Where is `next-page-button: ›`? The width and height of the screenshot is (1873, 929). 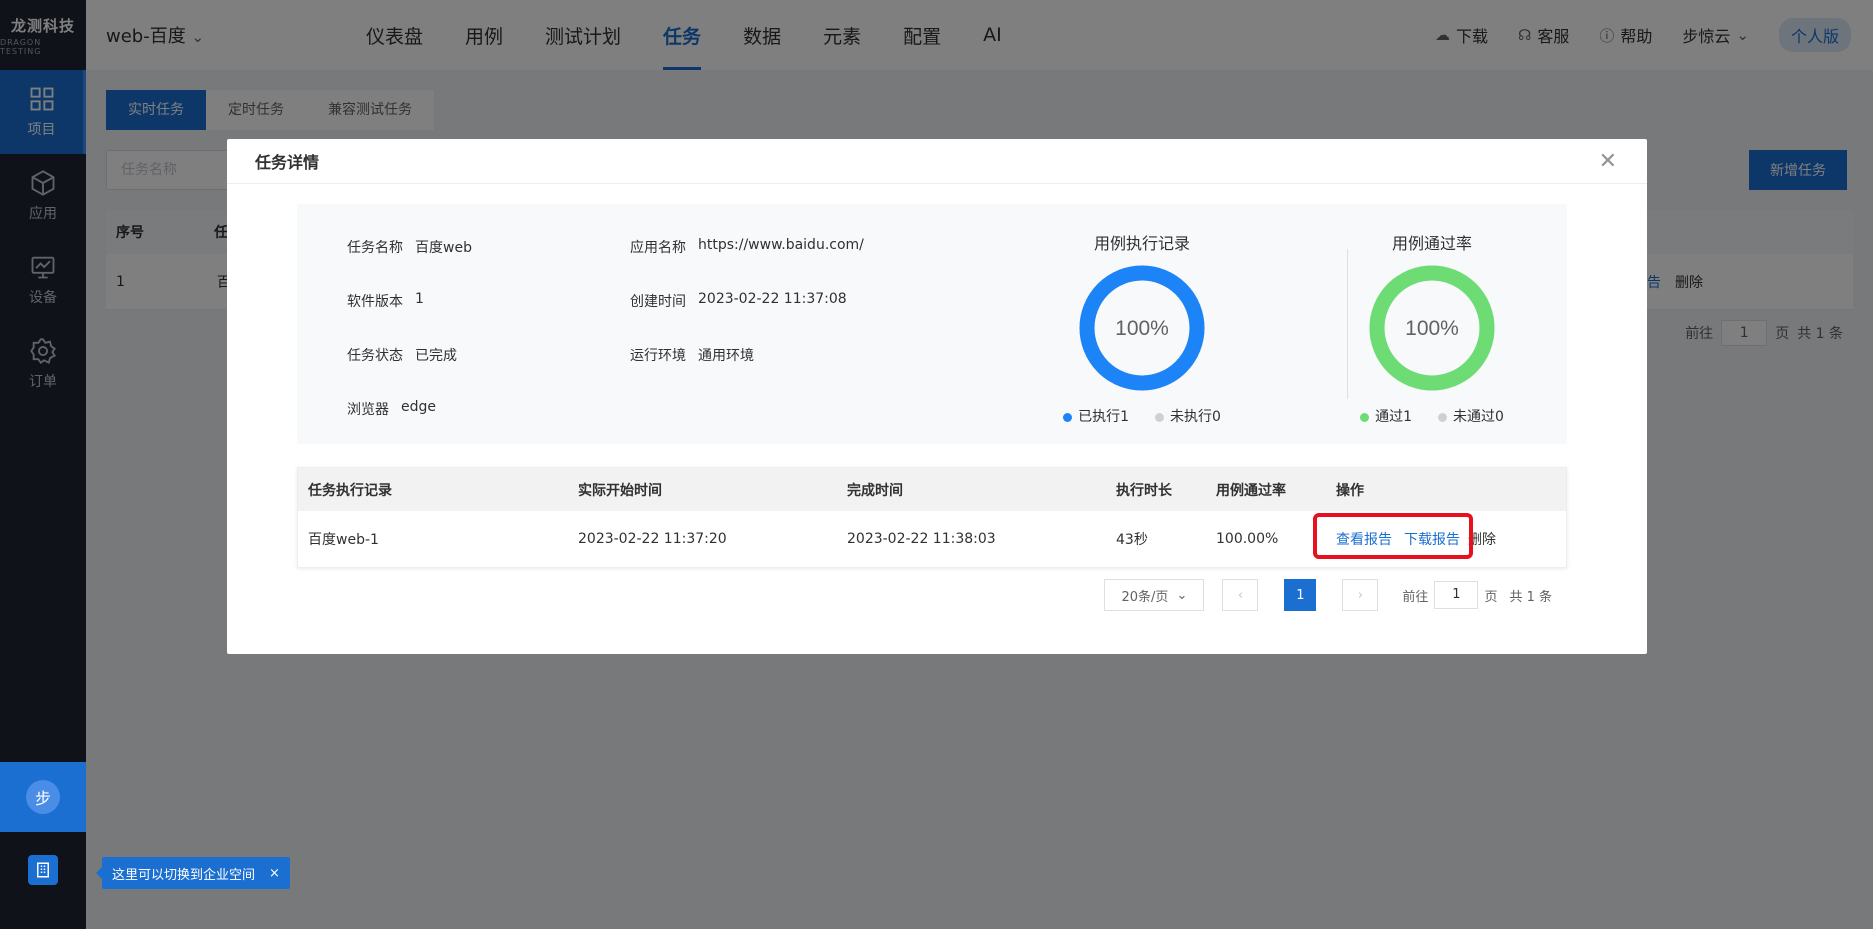 next-page-button: › is located at coordinates (1360, 595).